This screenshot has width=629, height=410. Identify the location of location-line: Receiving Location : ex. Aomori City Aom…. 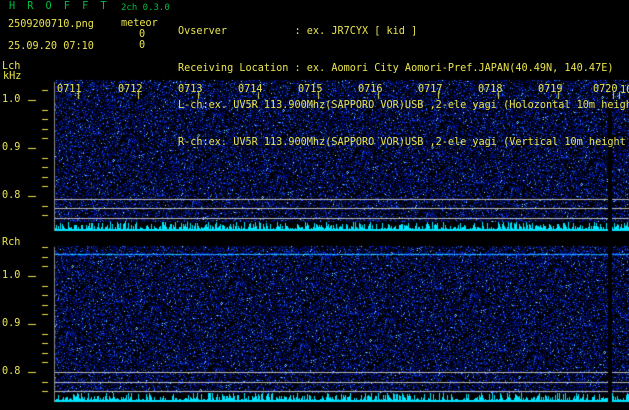
(396, 68).